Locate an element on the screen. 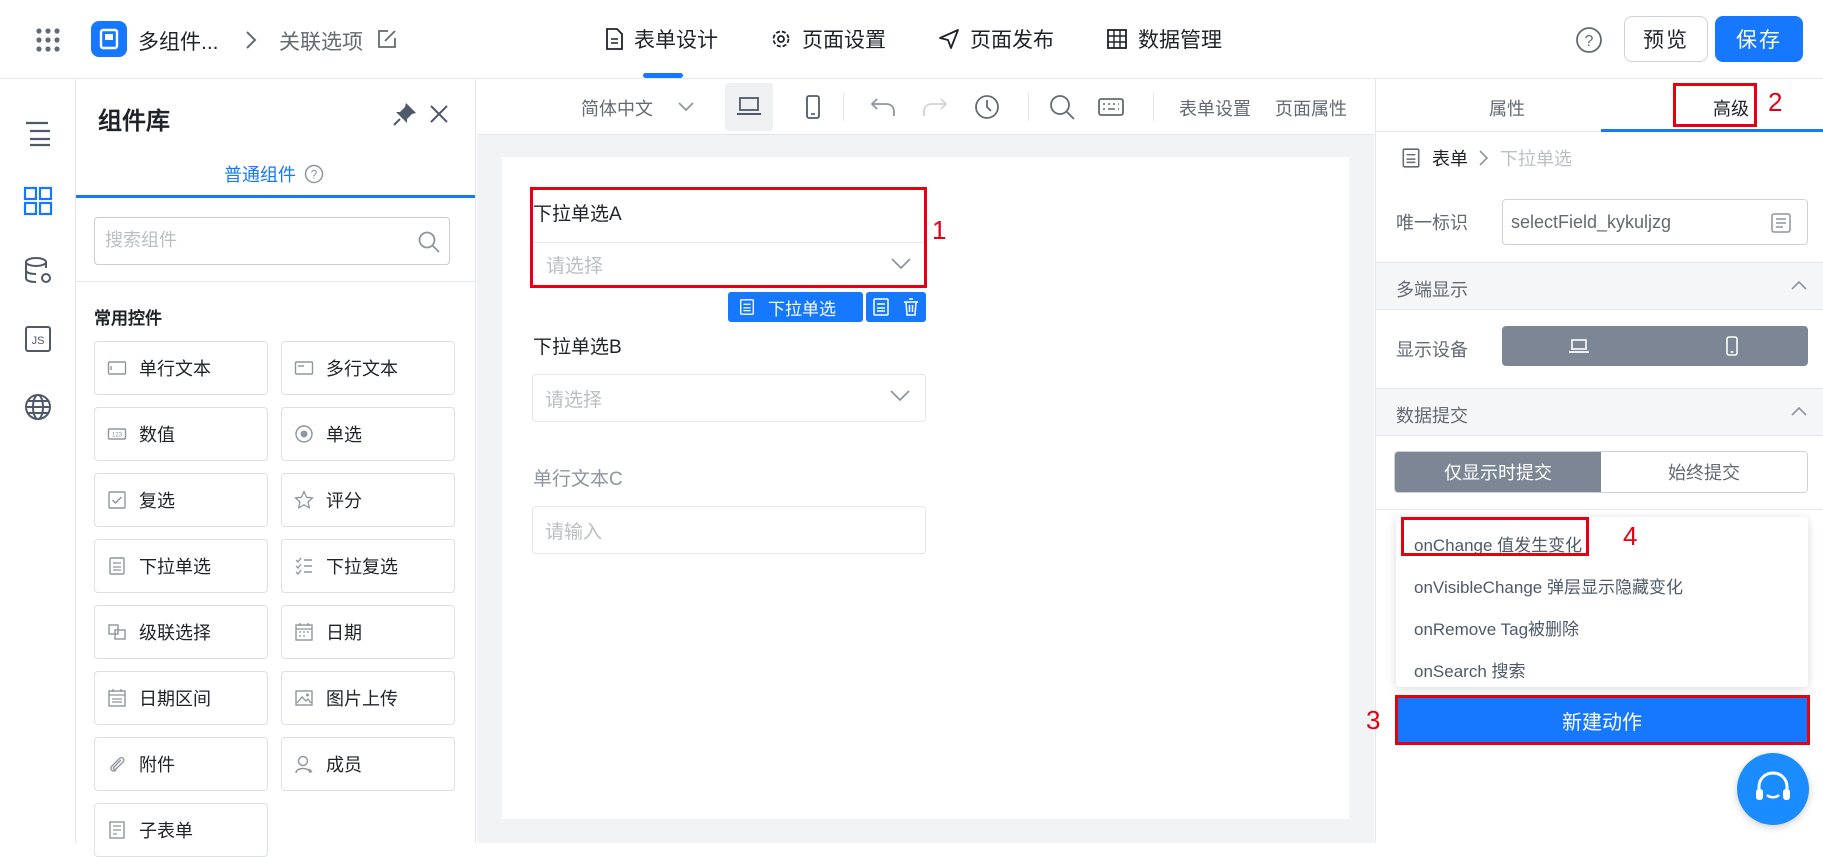 The image size is (1823, 857). tab-page-publish: 页面发布 is located at coordinates (996, 39).